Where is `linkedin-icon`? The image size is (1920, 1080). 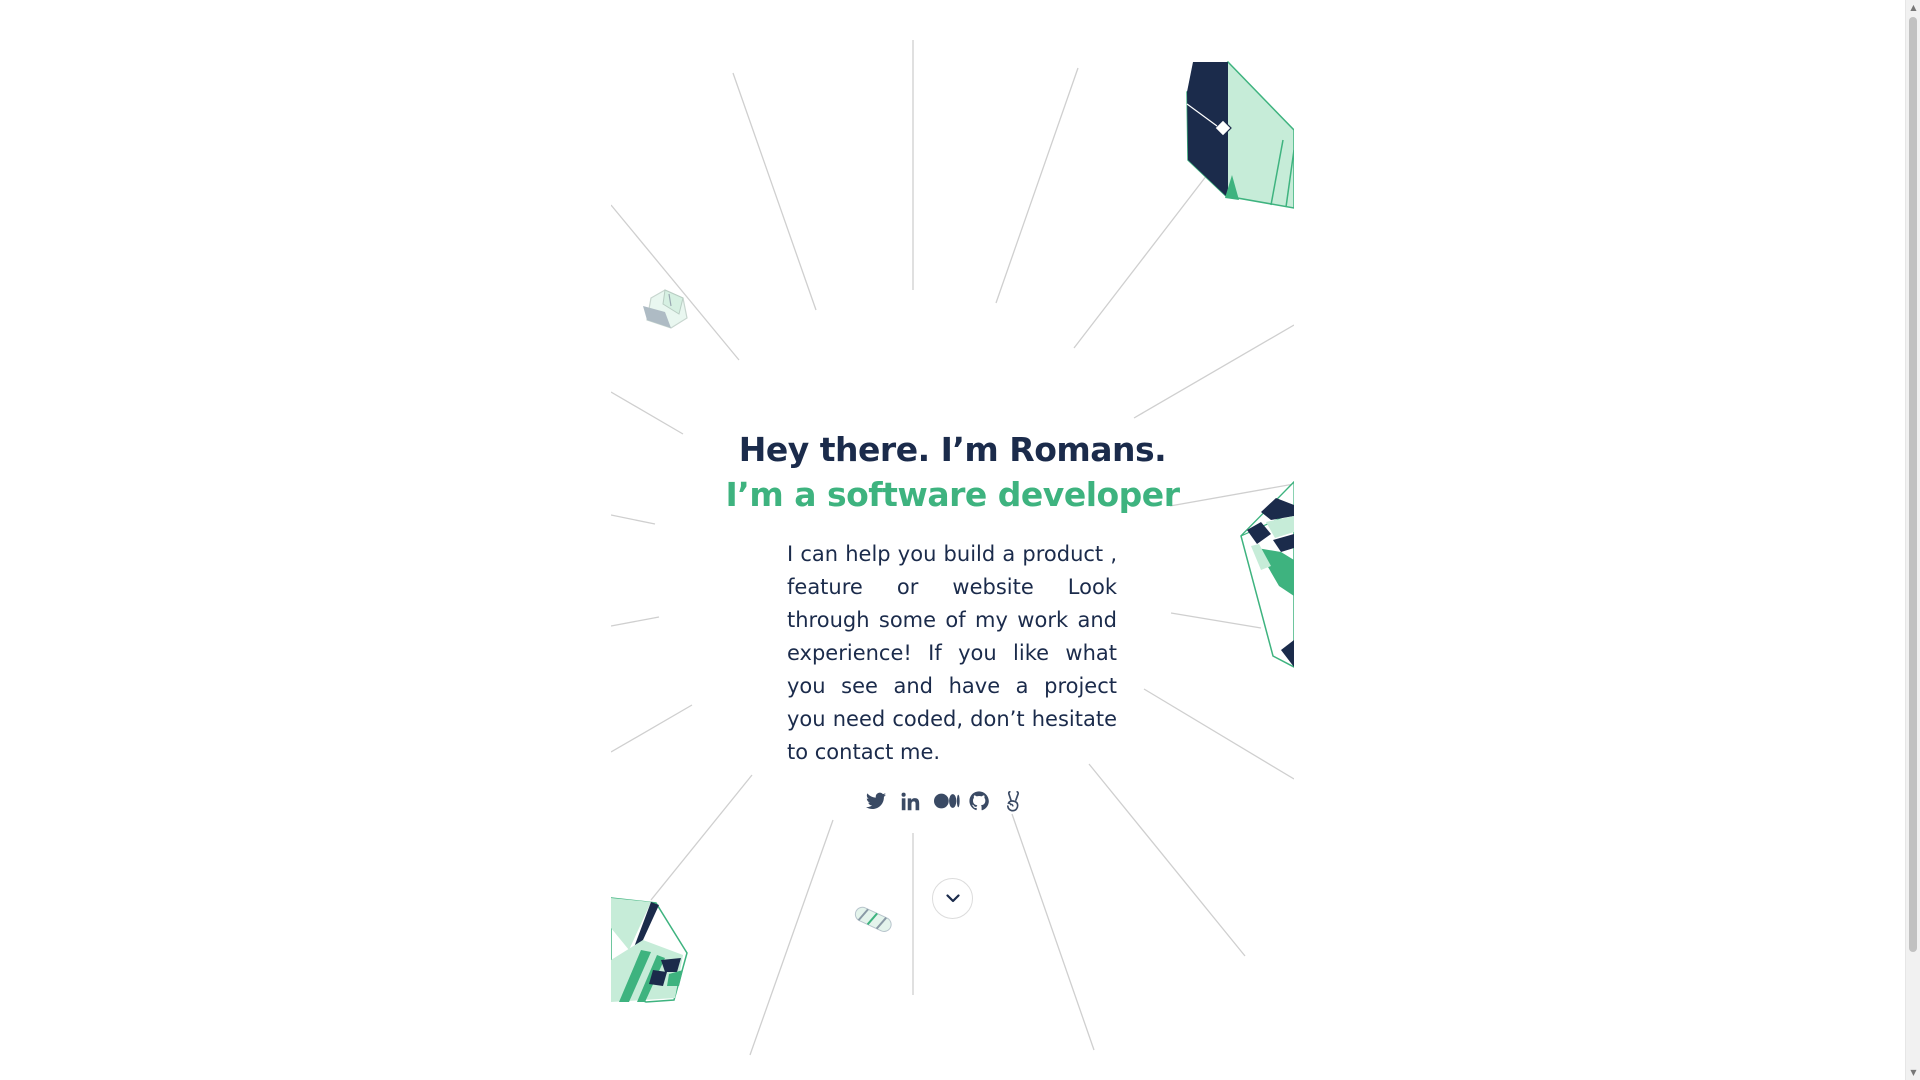 linkedin-icon is located at coordinates (910, 801).